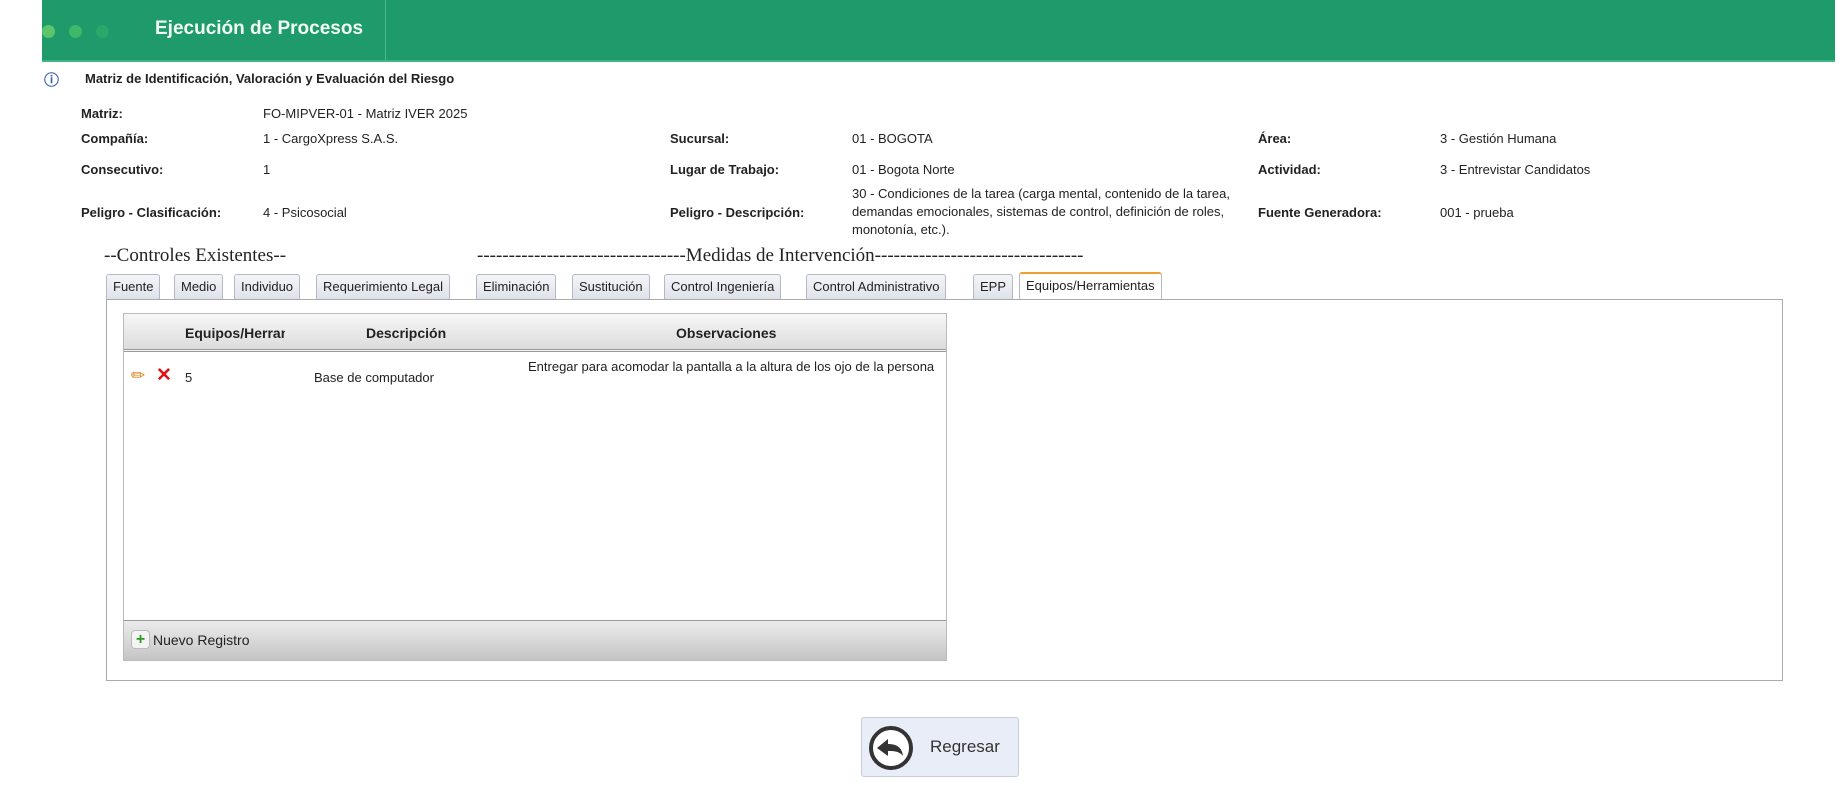 This screenshot has height=790, width=1841. I want to click on back-label: Regresar, so click(965, 746).